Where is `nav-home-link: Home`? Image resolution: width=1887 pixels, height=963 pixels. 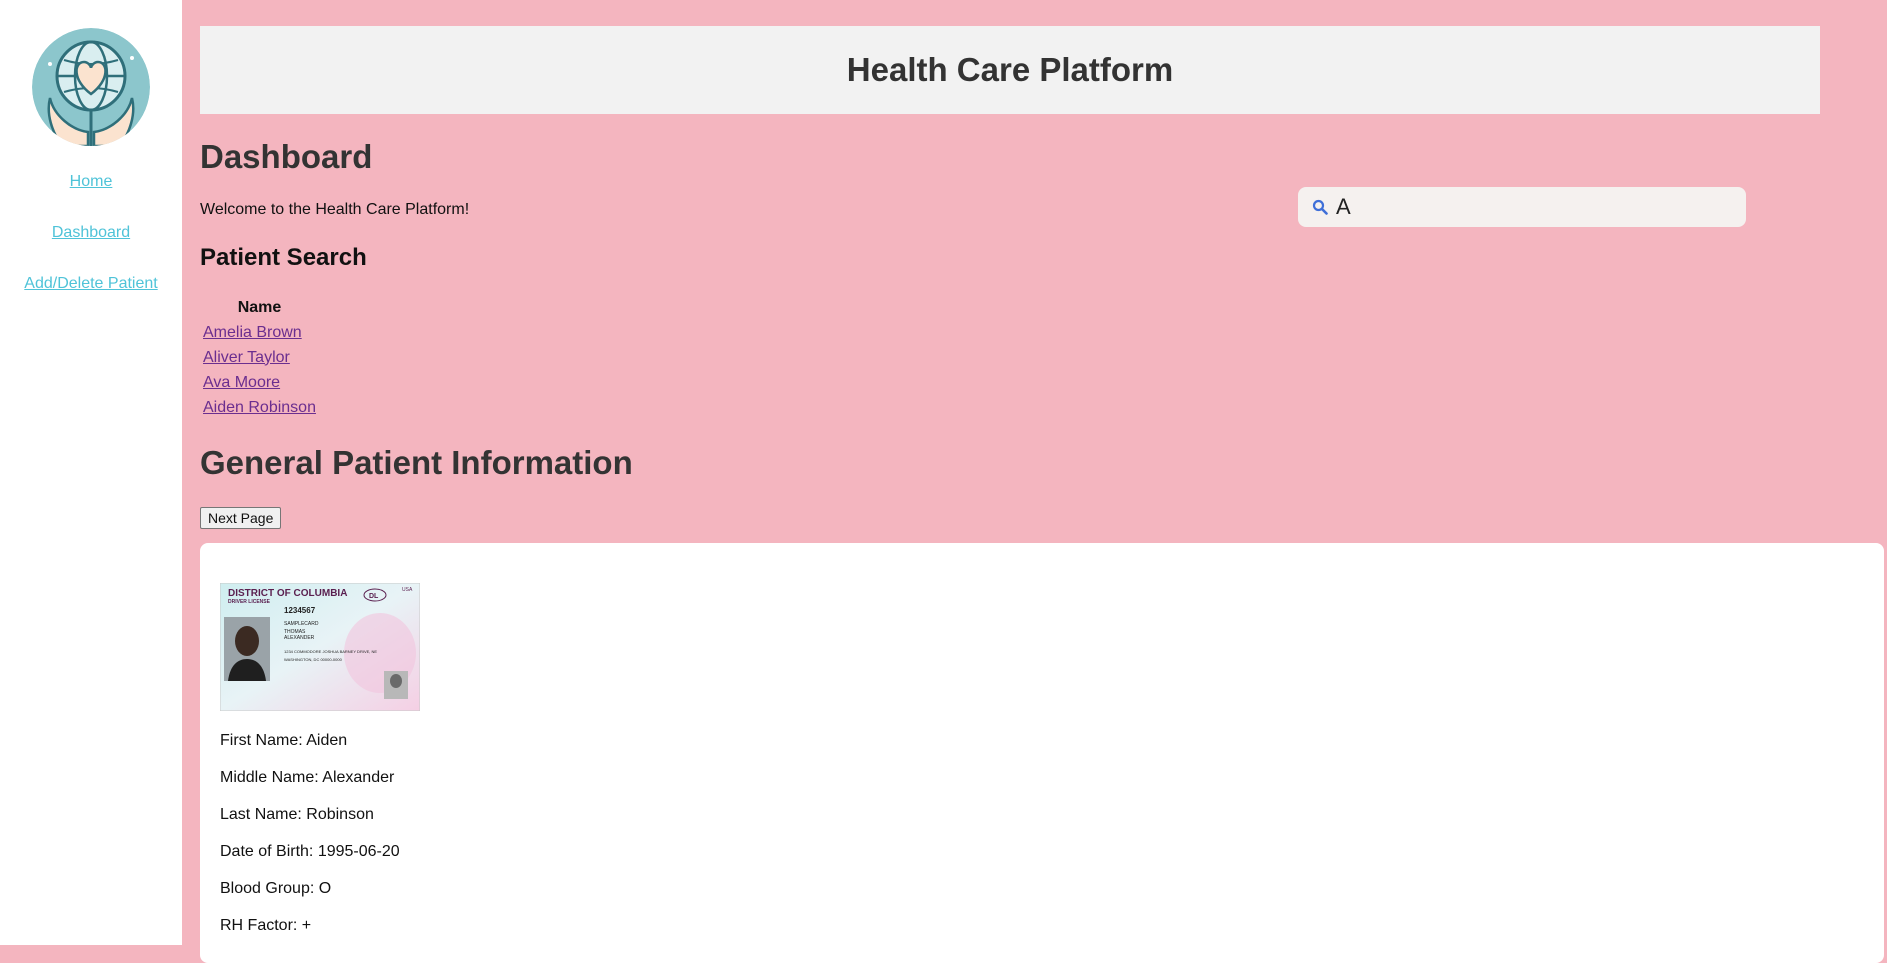 nav-home-link: Home is located at coordinates (91, 182).